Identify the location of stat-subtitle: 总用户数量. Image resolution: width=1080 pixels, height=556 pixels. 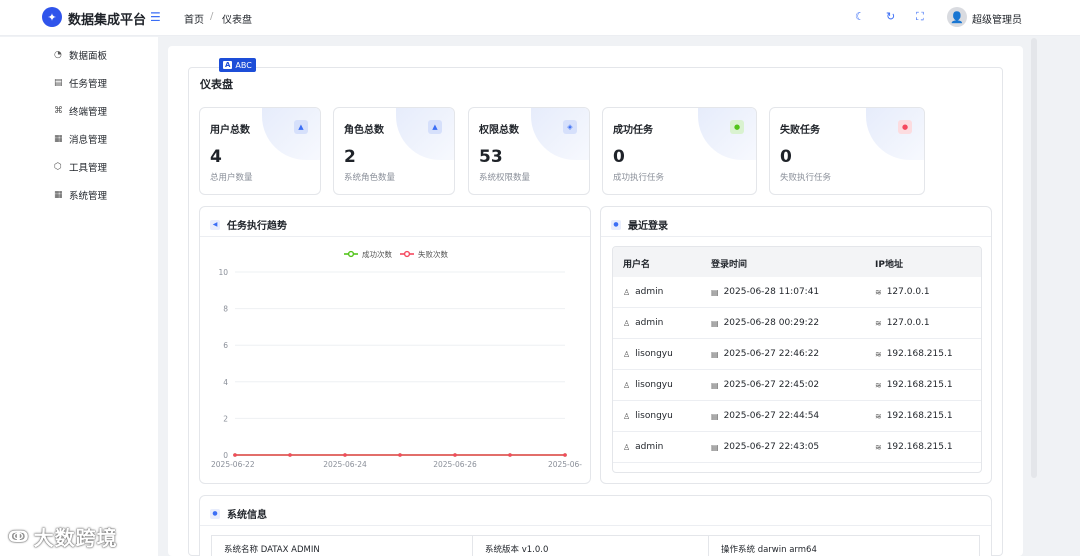
(231, 178).